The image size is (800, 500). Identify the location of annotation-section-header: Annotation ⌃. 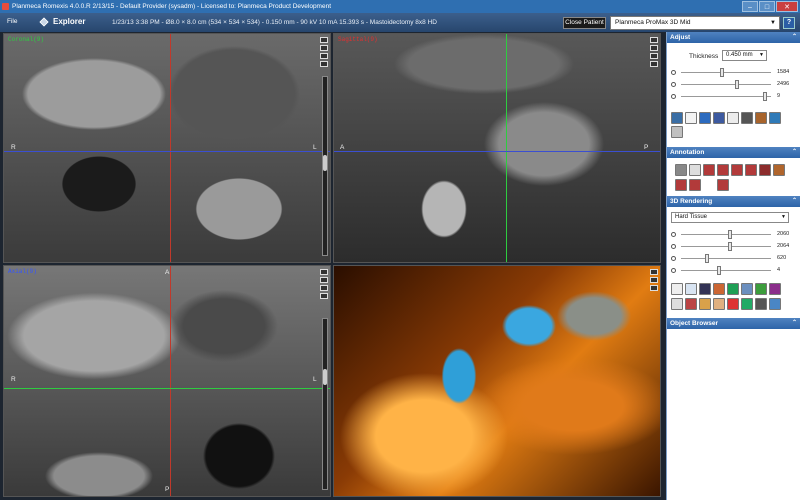
(733, 152).